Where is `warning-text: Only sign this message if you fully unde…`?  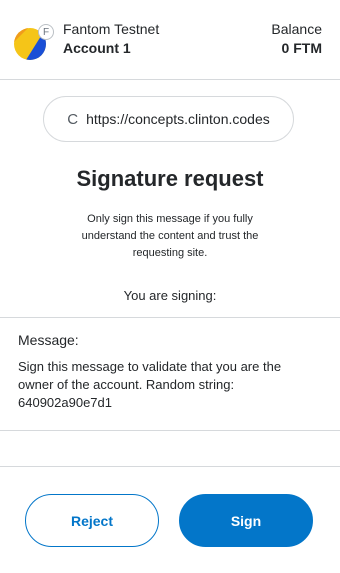
warning-text: Only sign this message if you fully unde… is located at coordinates (170, 236).